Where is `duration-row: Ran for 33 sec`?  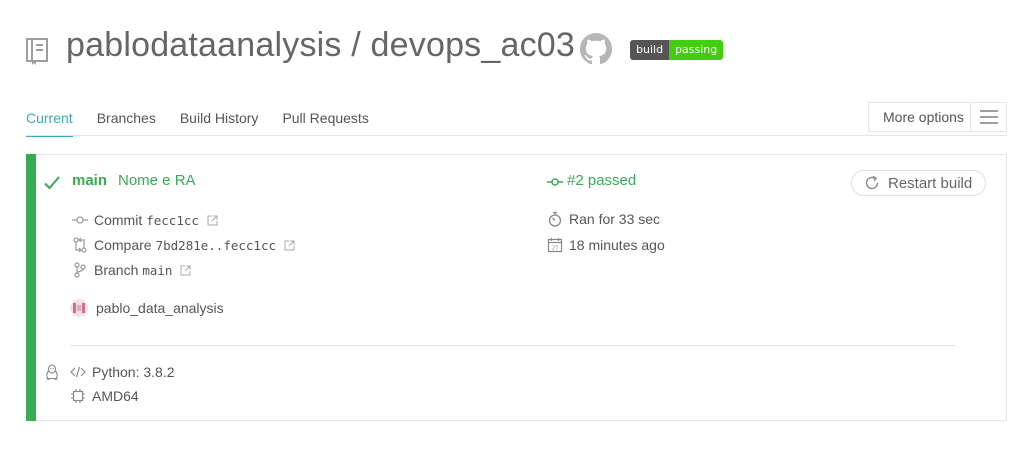
duration-row: Ran for 33 sec is located at coordinates (603, 219).